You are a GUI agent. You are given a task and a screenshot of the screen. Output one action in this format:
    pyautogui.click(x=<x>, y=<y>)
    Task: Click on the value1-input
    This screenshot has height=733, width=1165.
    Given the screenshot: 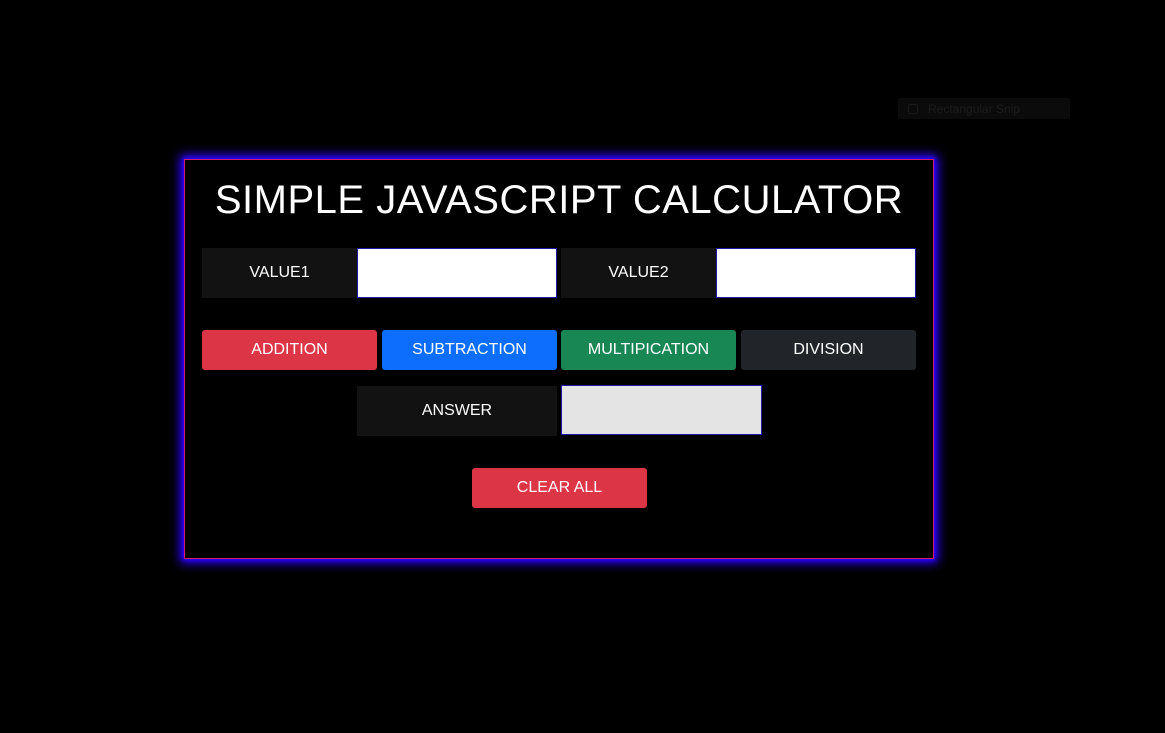 What is the action you would take?
    pyautogui.click(x=457, y=273)
    